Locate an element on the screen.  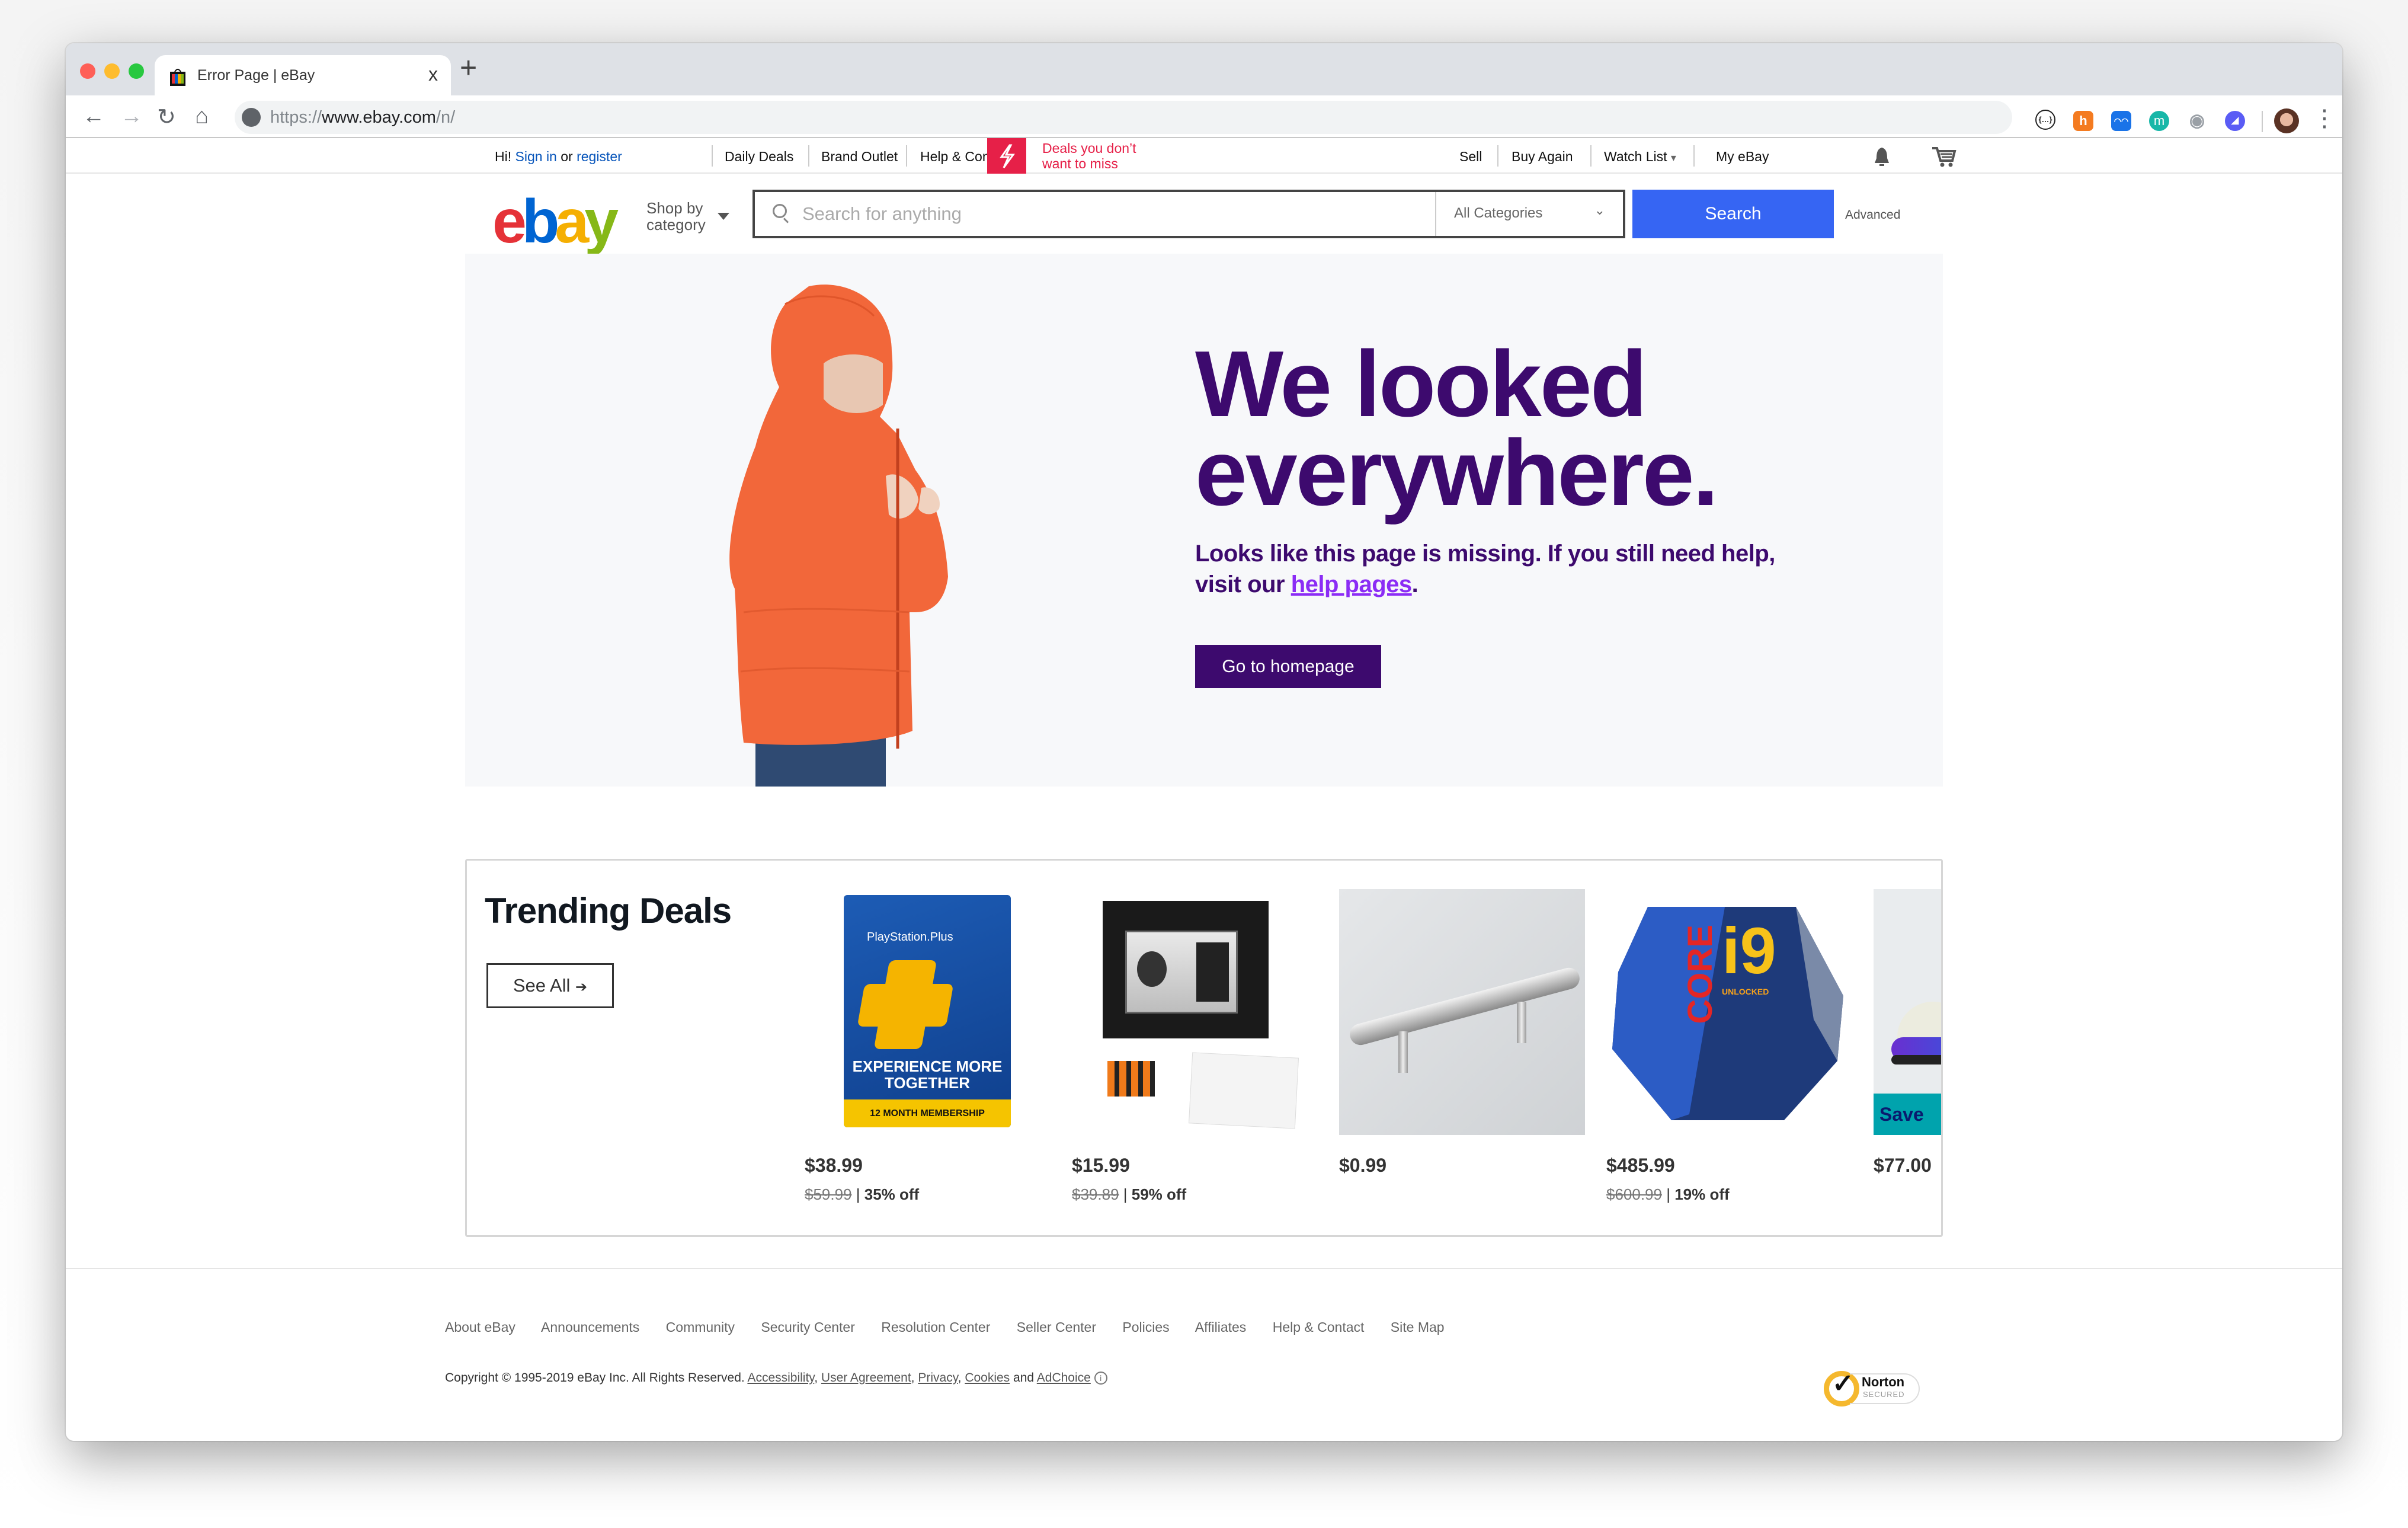
intel-core-i9-image: CORE i9 UNLOCKED is located at coordinates (1729, 1012).